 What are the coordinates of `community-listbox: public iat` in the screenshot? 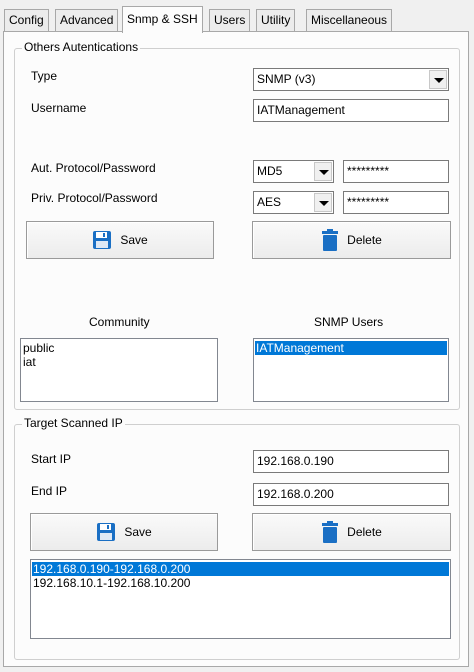 It's located at (119, 370).